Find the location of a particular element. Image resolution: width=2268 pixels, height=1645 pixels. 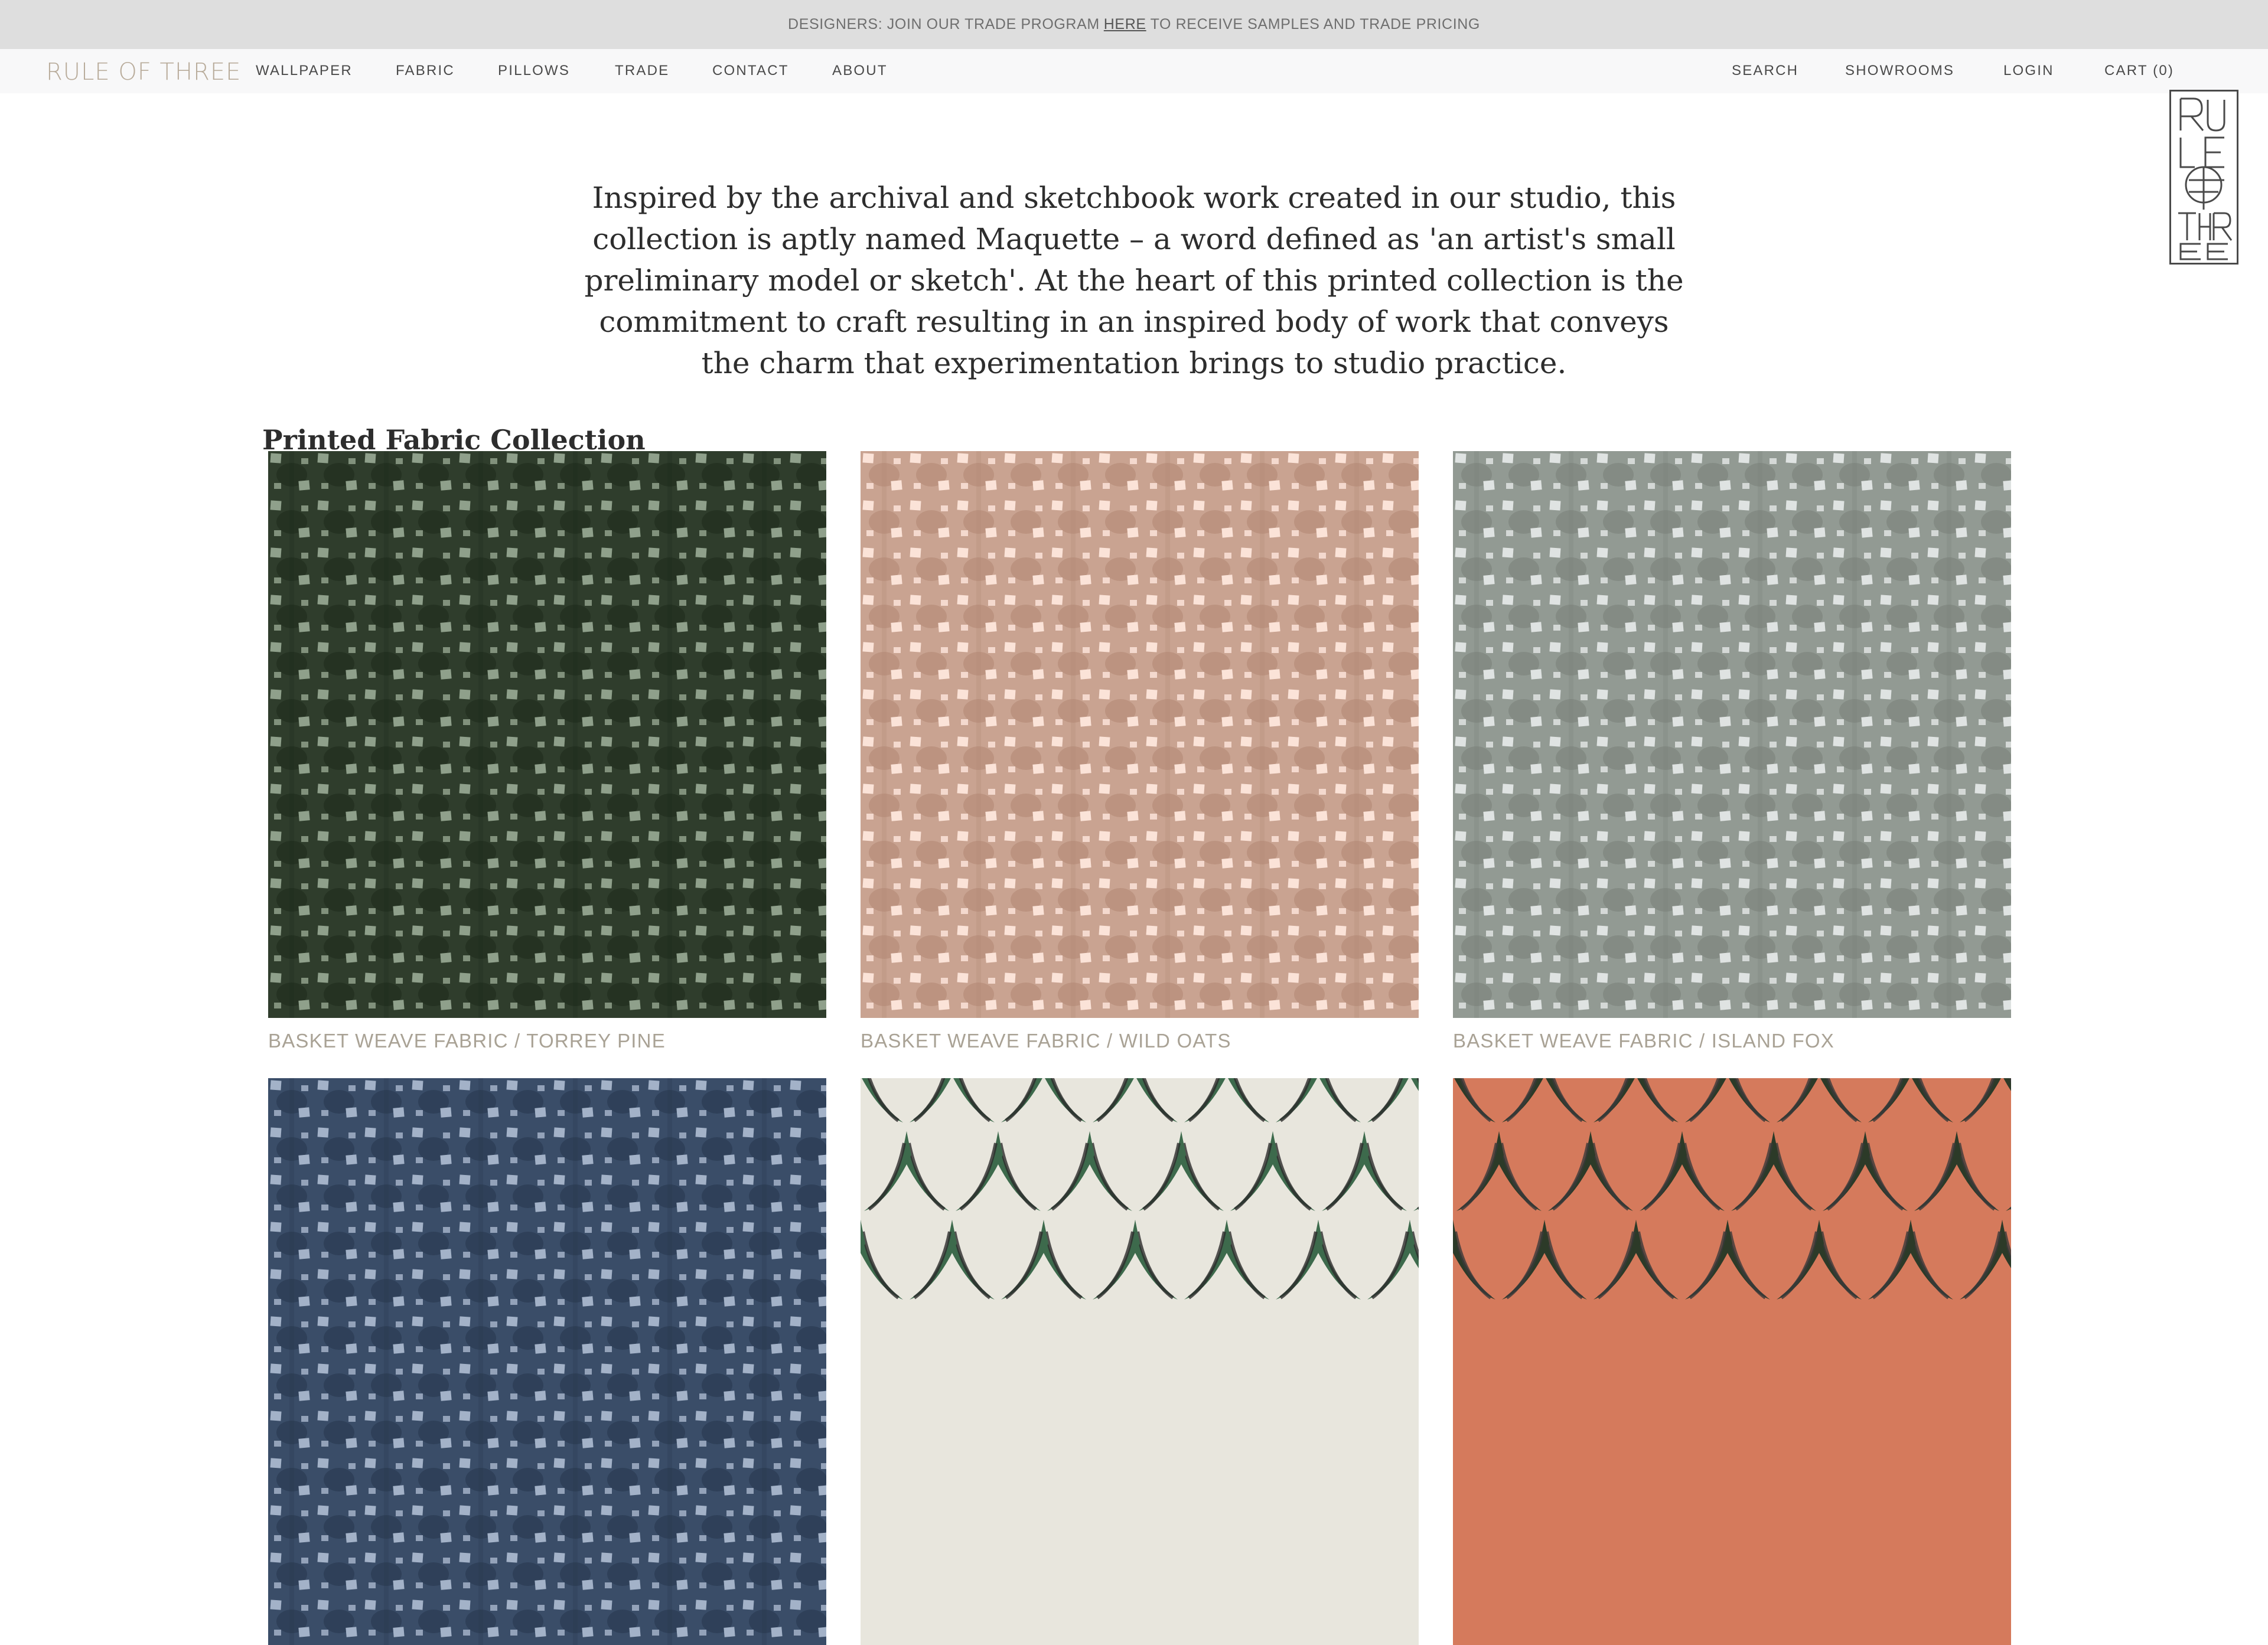

nav-trade: TRADE is located at coordinates (642, 71).